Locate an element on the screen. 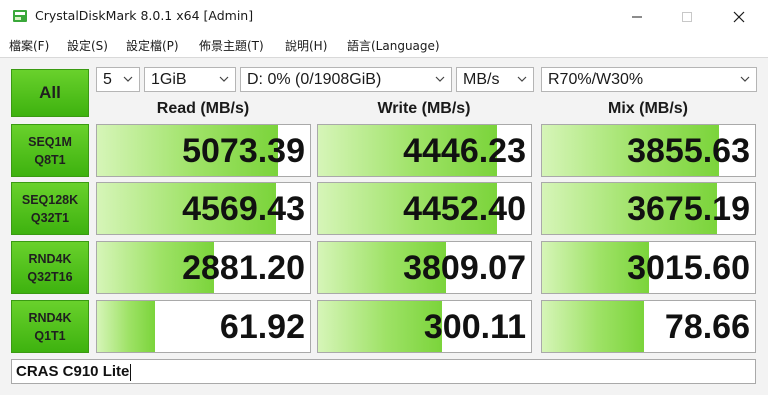  run-all-button: All is located at coordinates (50, 93).